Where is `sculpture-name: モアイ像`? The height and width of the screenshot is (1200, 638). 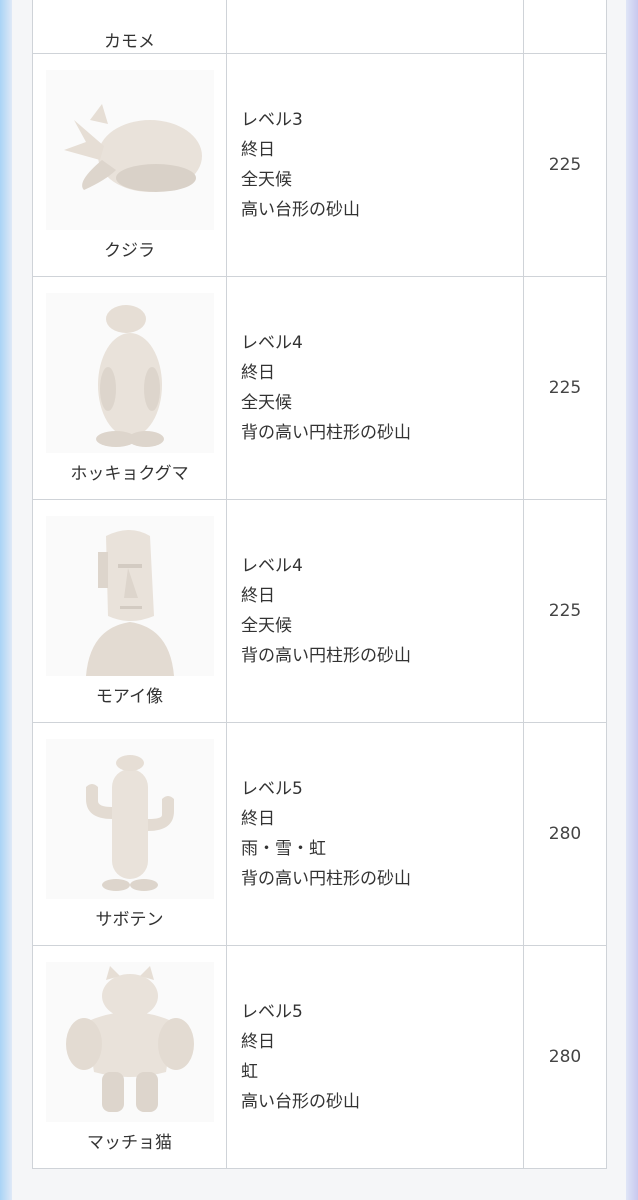 sculpture-name: モアイ像 is located at coordinates (129, 696).